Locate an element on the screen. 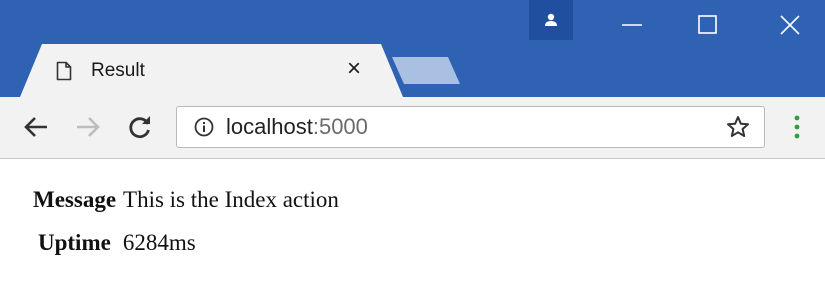 The image size is (825, 298). tab-title: Result is located at coordinates (118, 70).